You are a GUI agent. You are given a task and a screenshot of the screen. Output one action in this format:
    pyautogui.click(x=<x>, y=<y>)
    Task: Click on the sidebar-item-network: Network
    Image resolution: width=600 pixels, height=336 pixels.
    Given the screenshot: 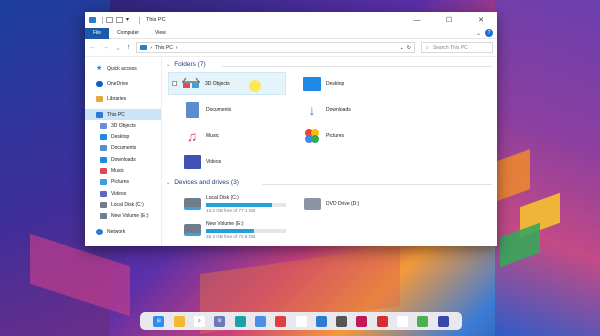 What is the action you would take?
    pyautogui.click(x=123, y=231)
    